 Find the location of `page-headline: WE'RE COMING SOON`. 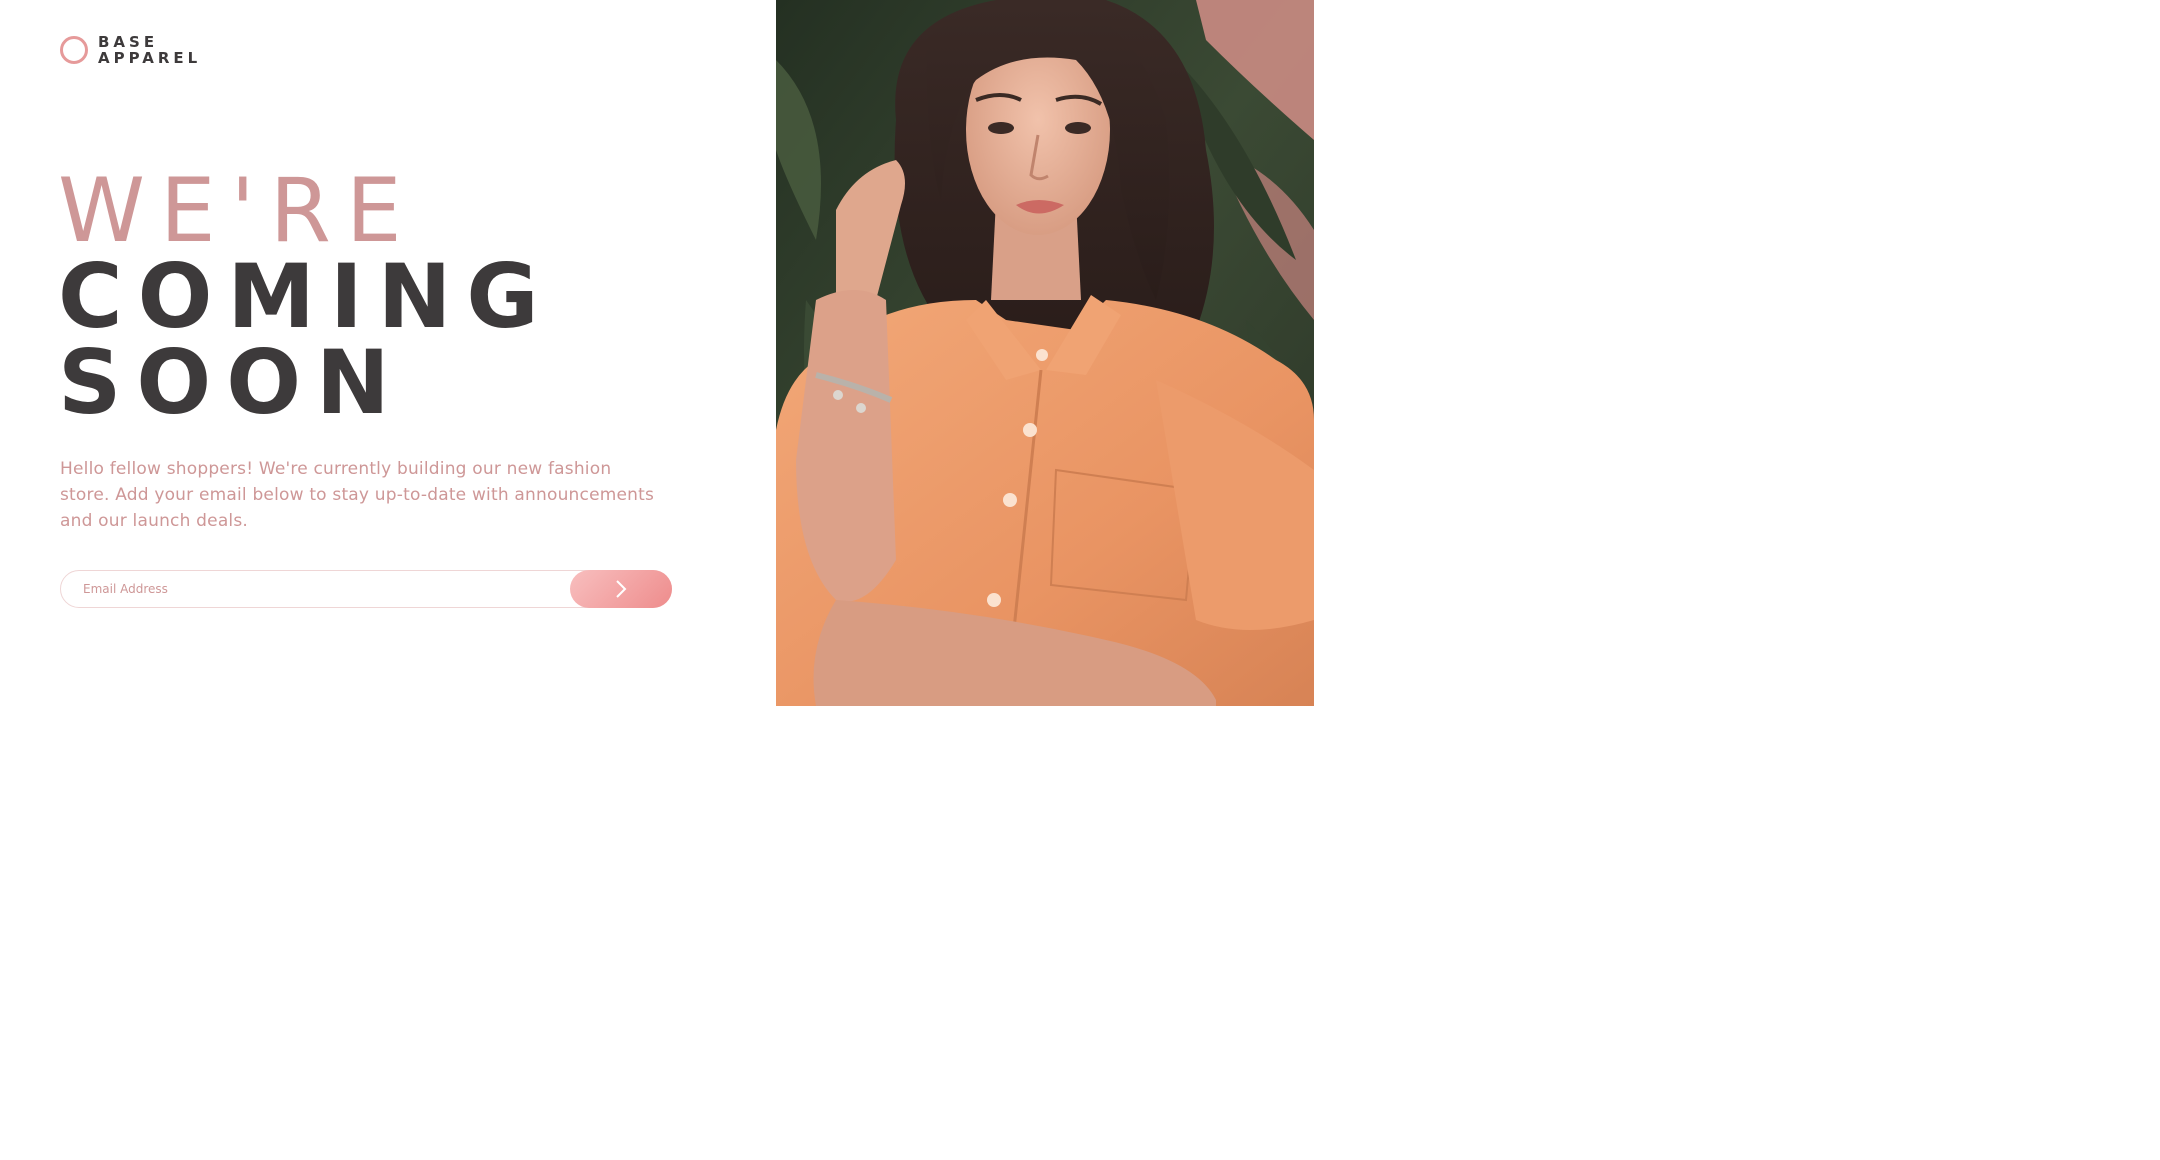

page-headline: WE'RE COMING SOON is located at coordinates (306, 296).